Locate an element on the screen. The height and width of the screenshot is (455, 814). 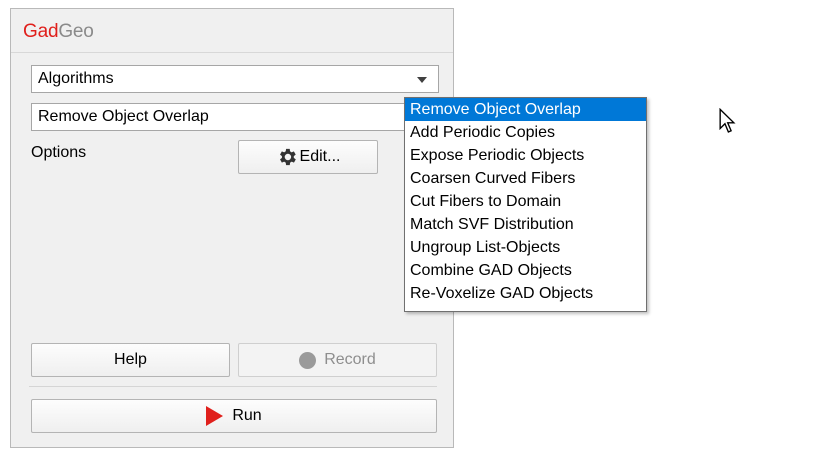
header-divider is located at coordinates (232, 52).